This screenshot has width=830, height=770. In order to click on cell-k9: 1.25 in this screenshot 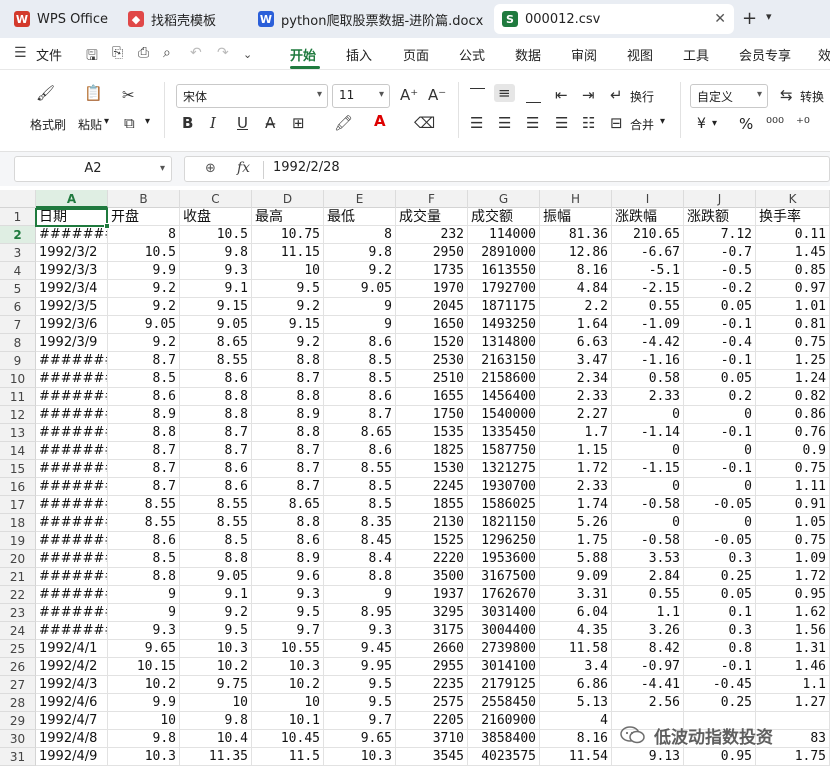, I will do `click(793, 361)`.